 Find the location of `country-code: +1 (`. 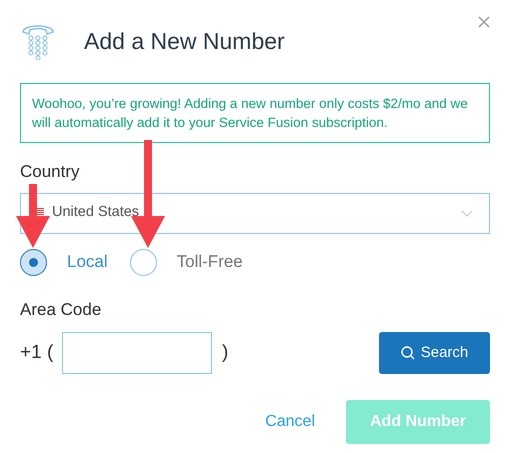

country-code: +1 ( is located at coordinates (37, 352).